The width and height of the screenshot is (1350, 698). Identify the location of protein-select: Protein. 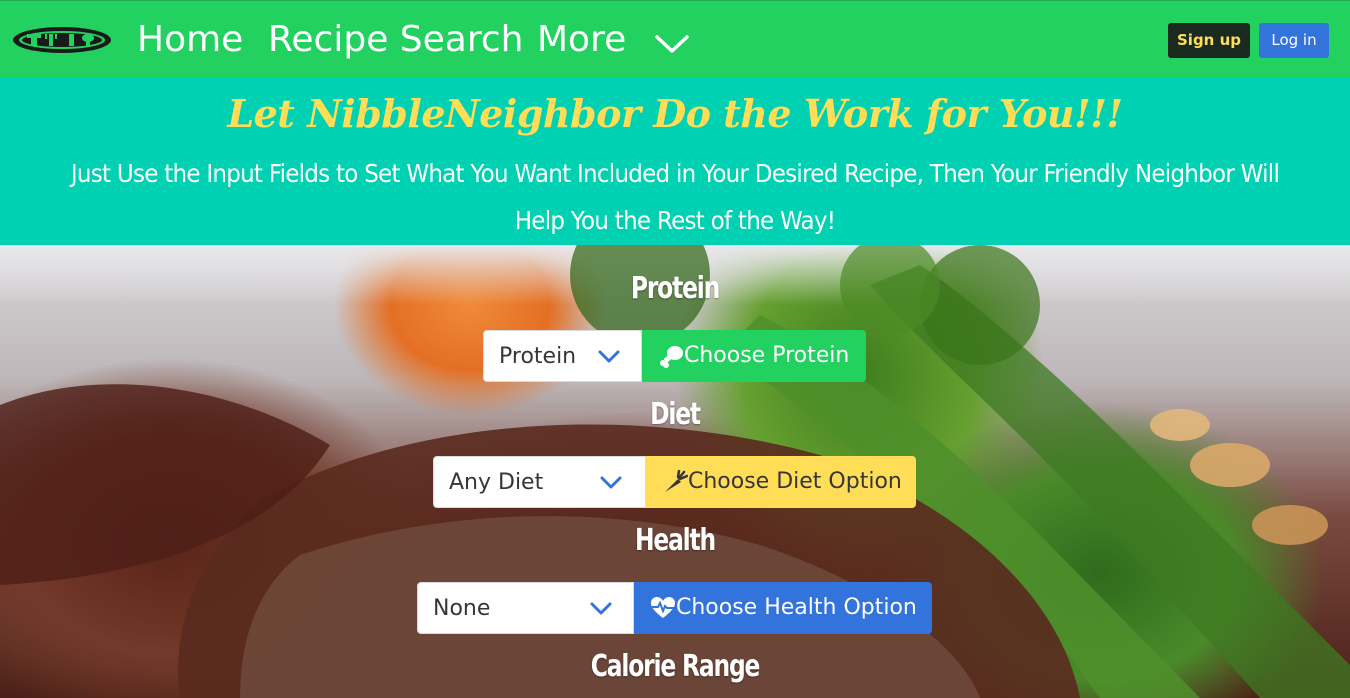
(562, 356).